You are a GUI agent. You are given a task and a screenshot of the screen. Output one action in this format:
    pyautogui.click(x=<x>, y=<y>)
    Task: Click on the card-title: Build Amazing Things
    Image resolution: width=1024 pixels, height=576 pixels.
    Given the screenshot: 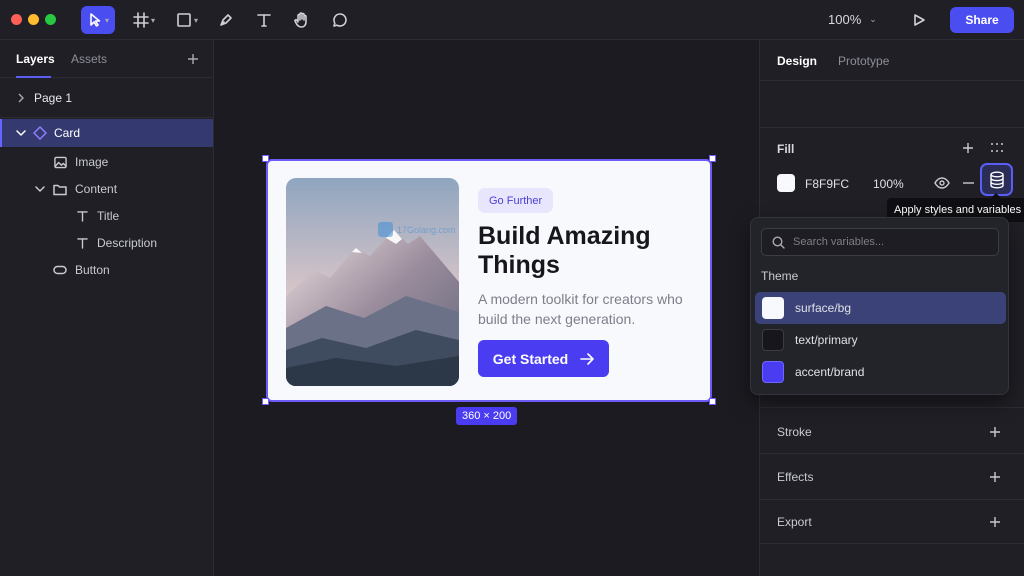 What is the action you would take?
    pyautogui.click(x=564, y=250)
    